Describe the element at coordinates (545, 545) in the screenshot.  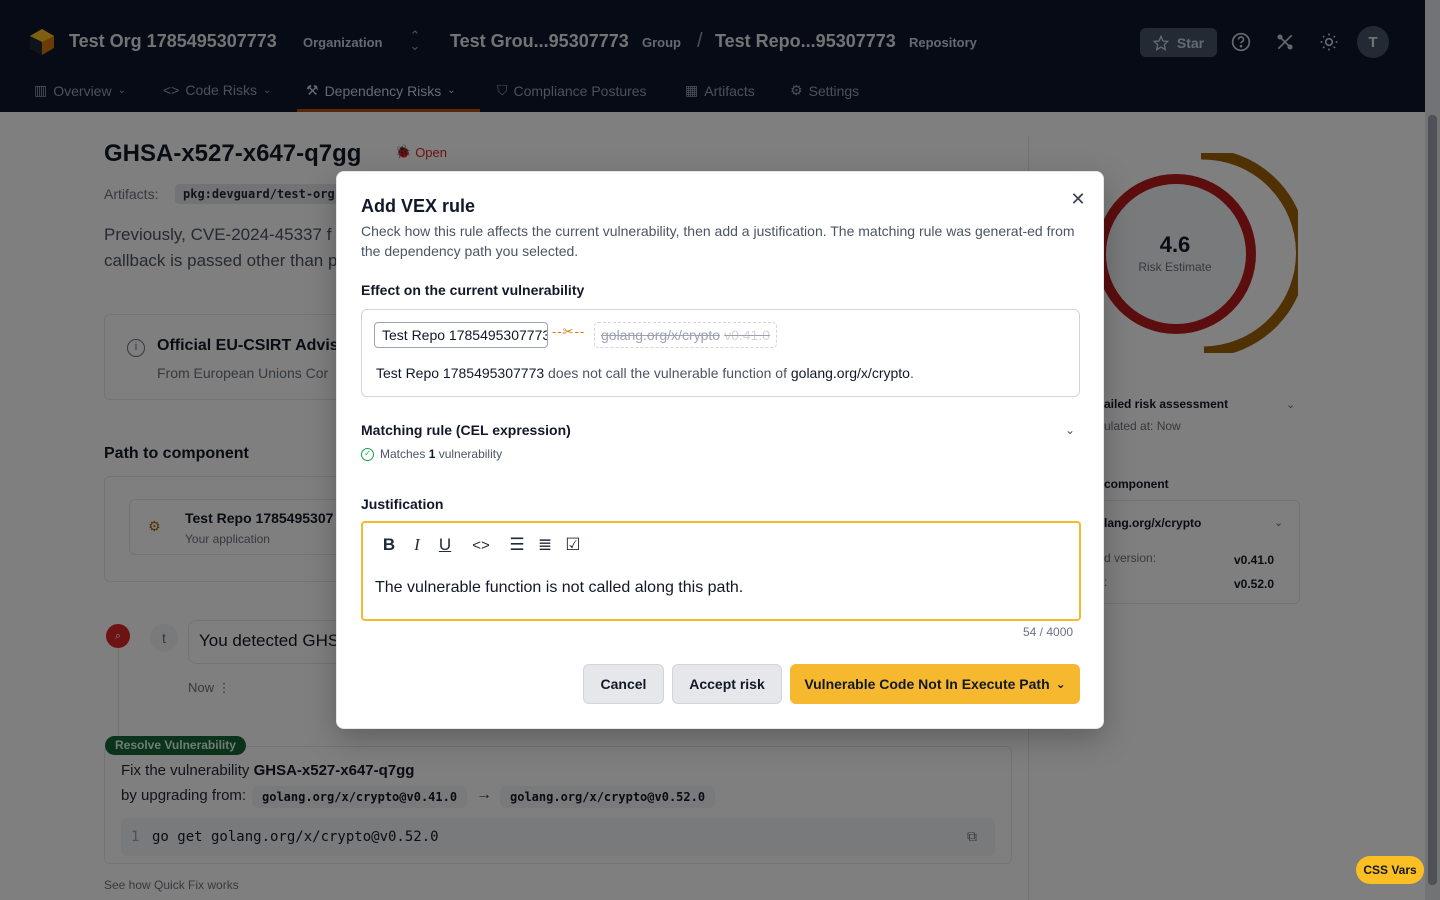
I see `numbered-list-icon: ≣` at that location.